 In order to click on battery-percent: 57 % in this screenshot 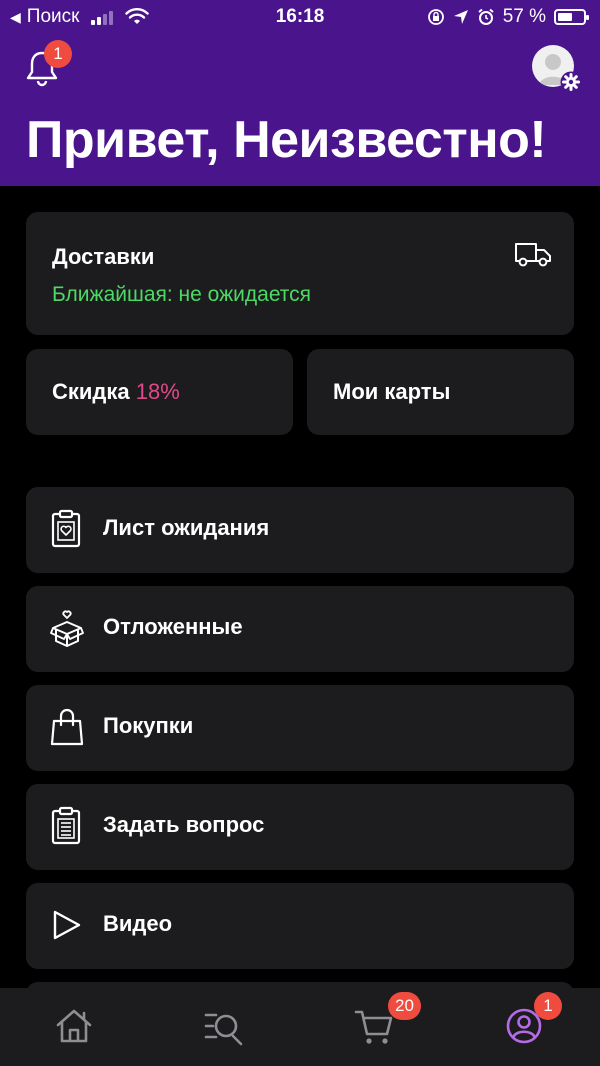, I will do `click(524, 16)`.